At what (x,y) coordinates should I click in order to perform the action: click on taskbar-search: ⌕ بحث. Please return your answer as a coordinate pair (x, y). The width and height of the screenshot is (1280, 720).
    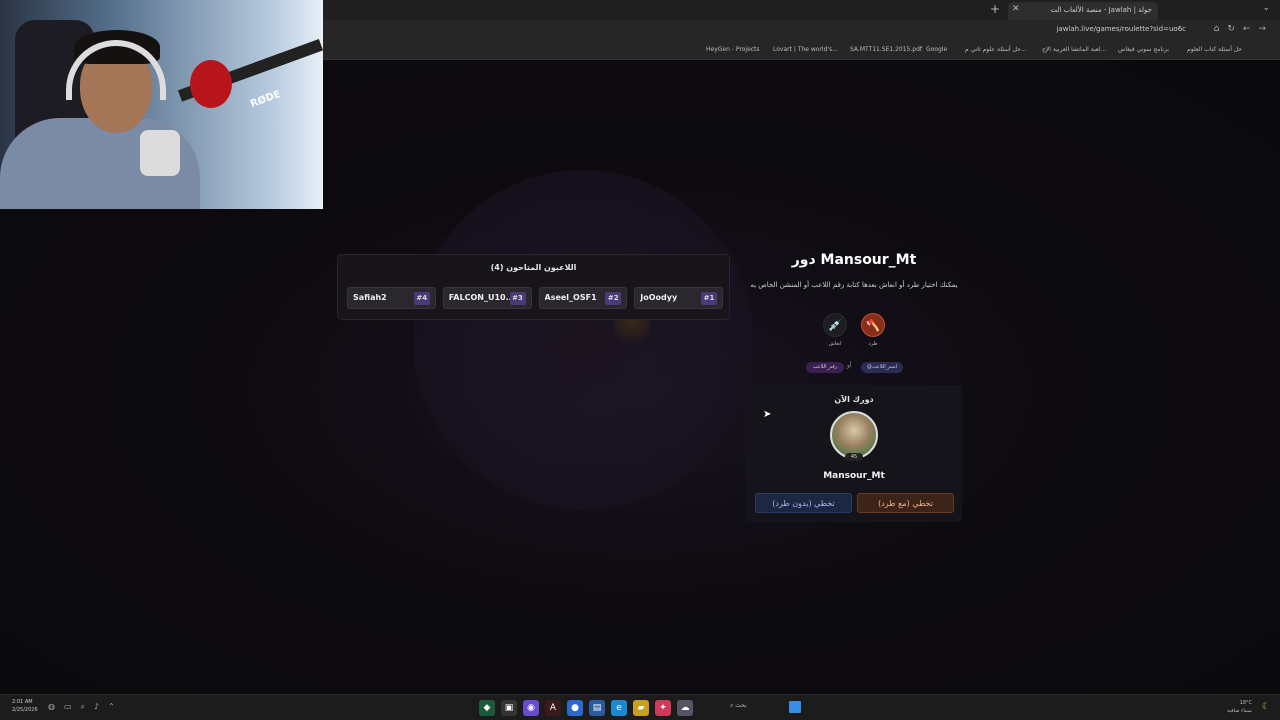
    Looking at the image, I should click on (738, 706).